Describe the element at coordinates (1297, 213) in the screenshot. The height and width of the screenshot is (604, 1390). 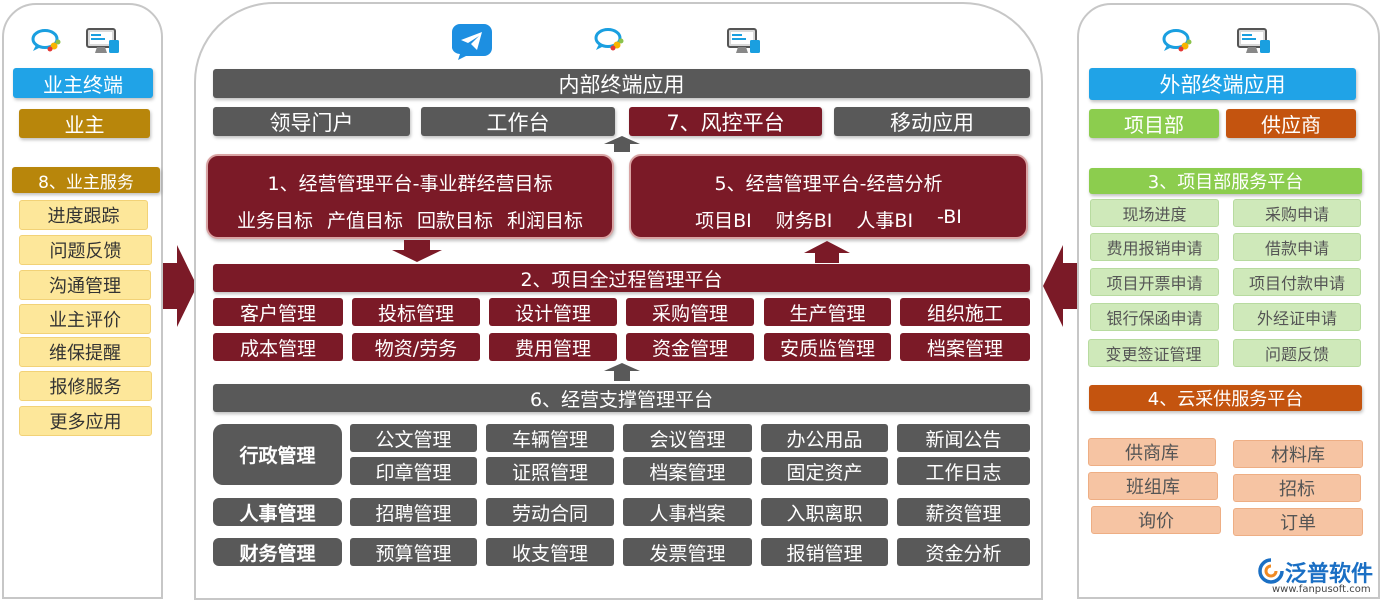
I see `service-purchase-request: 采购申请` at that location.